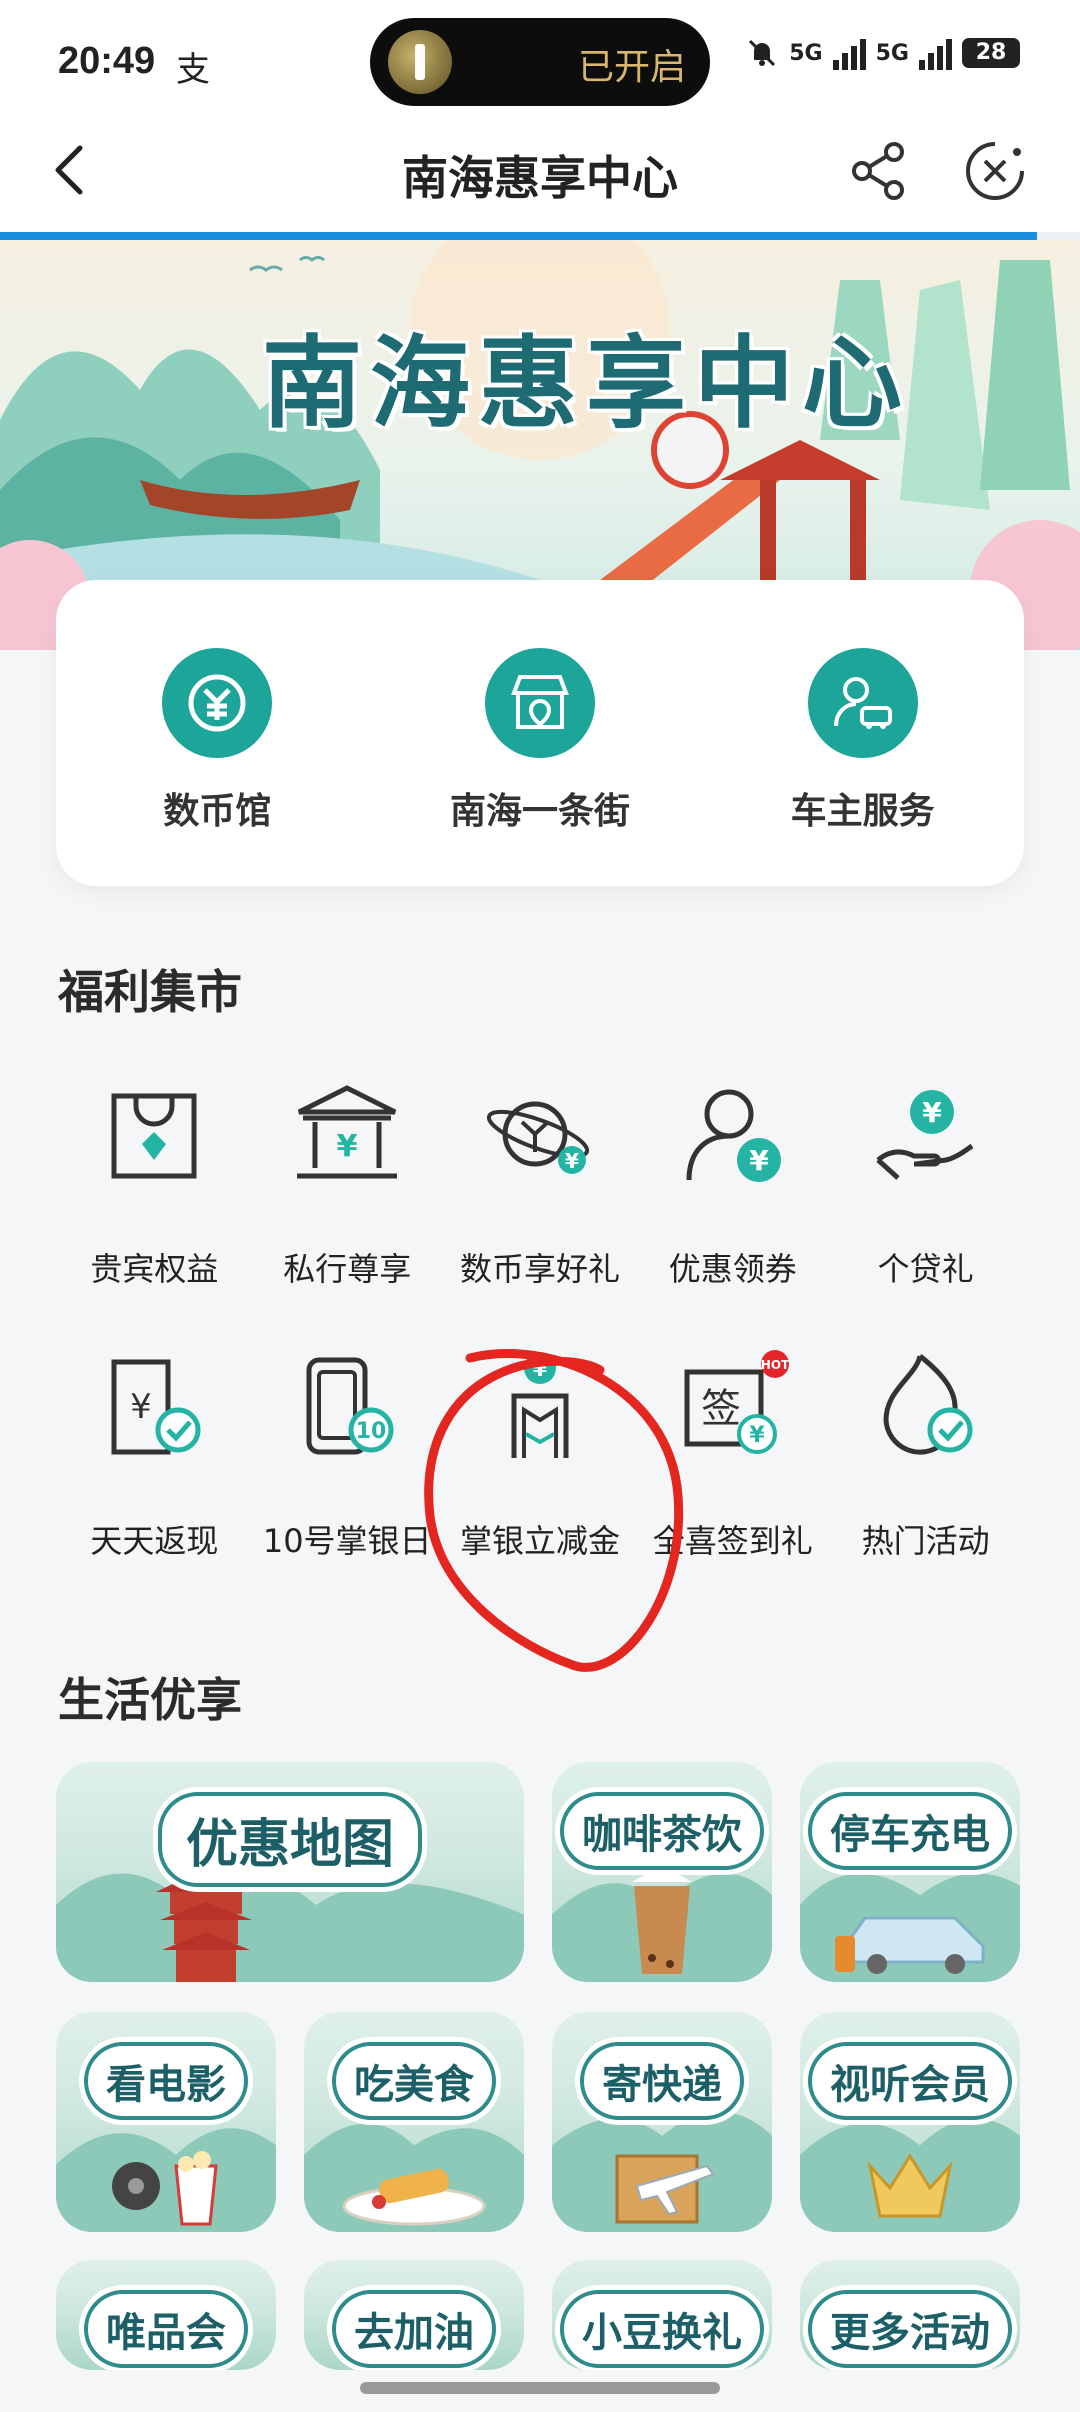  What do you see at coordinates (721, 1409) in the screenshot?
I see `svg-text: 签` at bounding box center [721, 1409].